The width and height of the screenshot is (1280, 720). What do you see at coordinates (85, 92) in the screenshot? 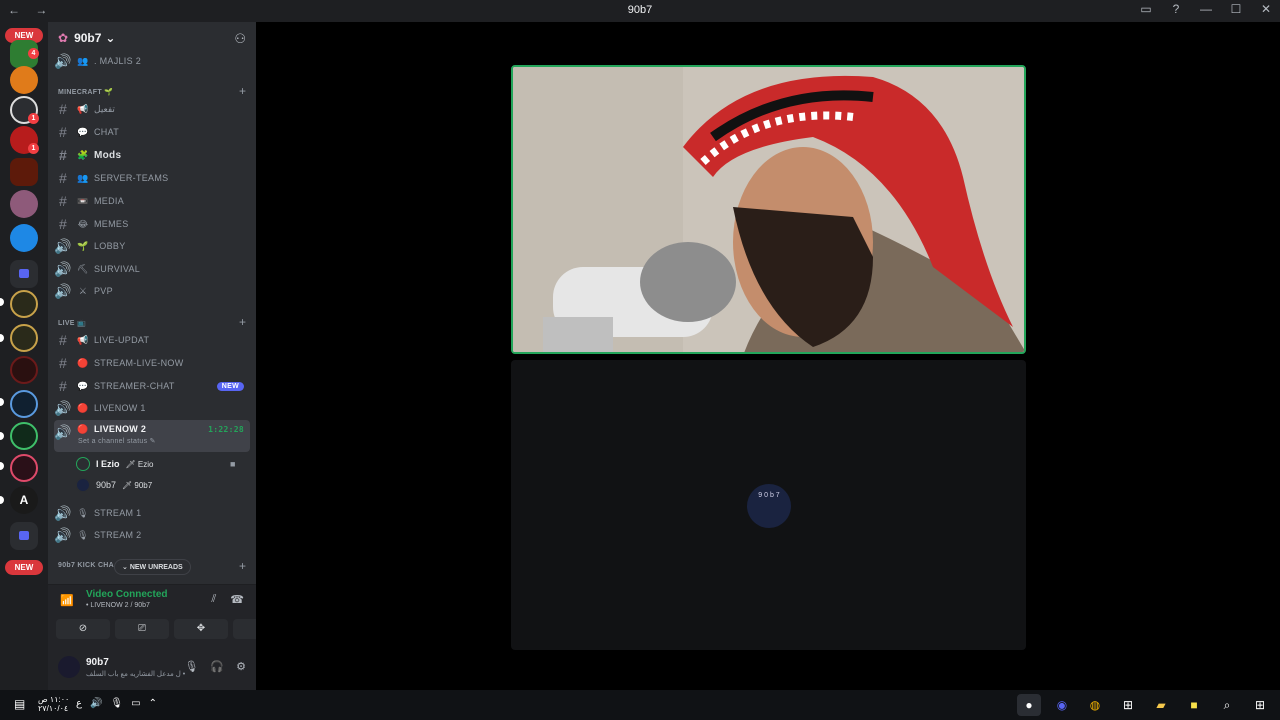
I see `category-minecraft: MINECRAFT 🌱` at bounding box center [85, 92].